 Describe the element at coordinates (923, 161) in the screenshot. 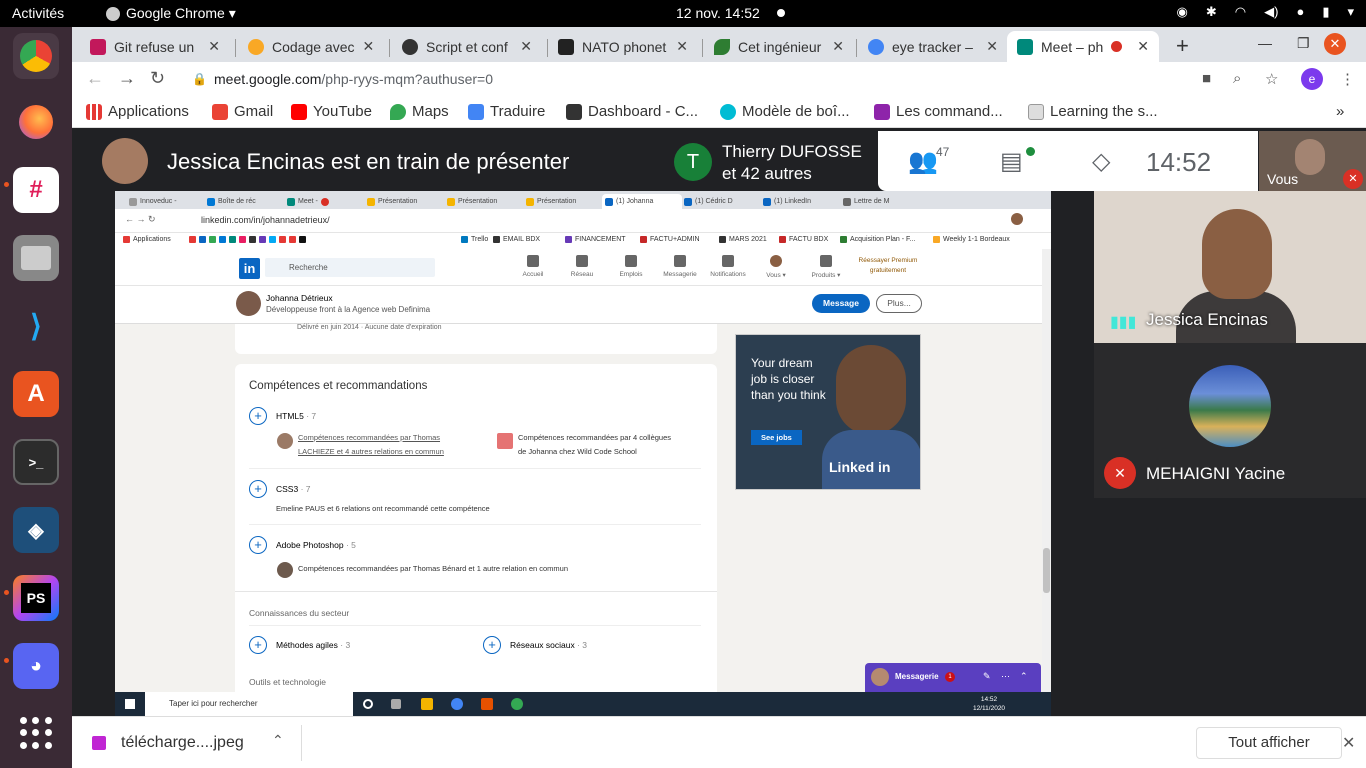

I see `participants-icon: 👥` at that location.